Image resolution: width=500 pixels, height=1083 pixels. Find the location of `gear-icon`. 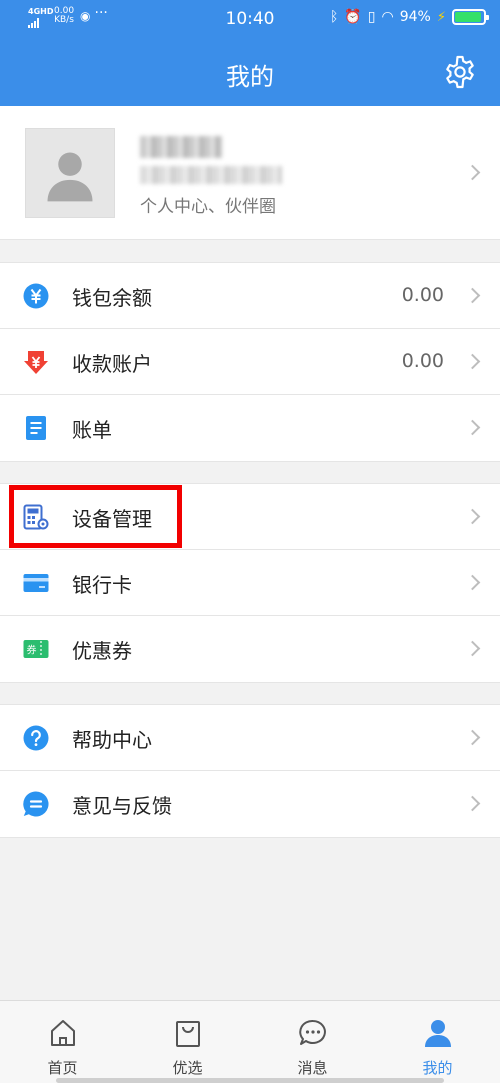

gear-icon is located at coordinates (460, 72).